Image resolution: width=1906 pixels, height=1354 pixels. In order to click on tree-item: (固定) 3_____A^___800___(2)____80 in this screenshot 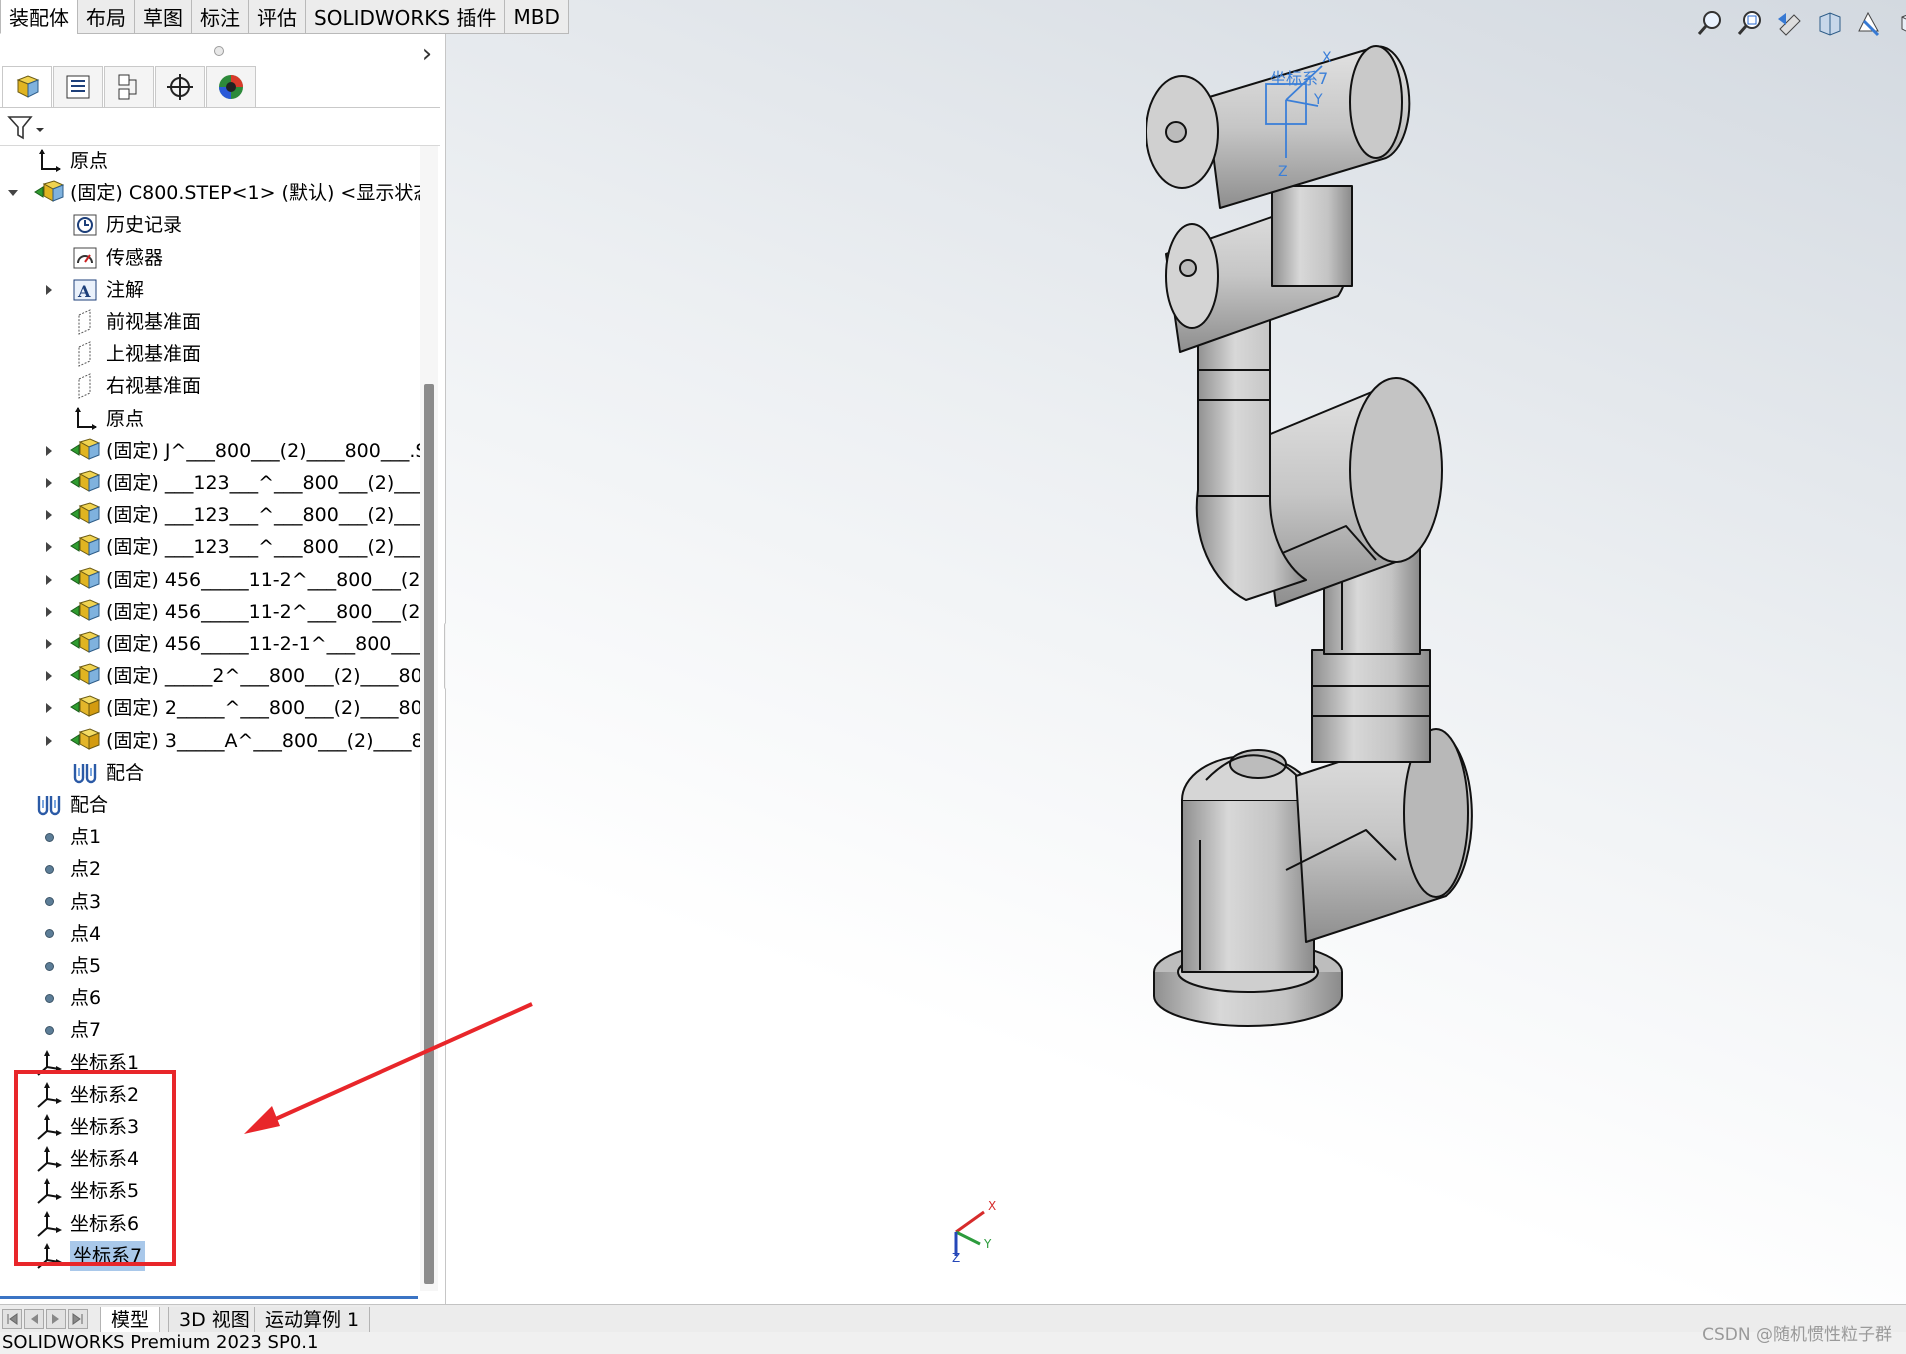, I will do `click(210, 741)`.